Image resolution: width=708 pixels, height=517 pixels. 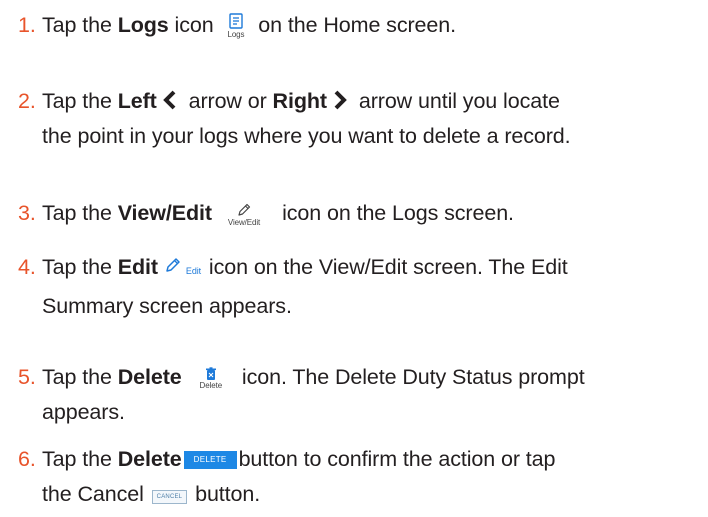 I want to click on view-edit-icon-label: View/Edit, so click(x=244, y=222).